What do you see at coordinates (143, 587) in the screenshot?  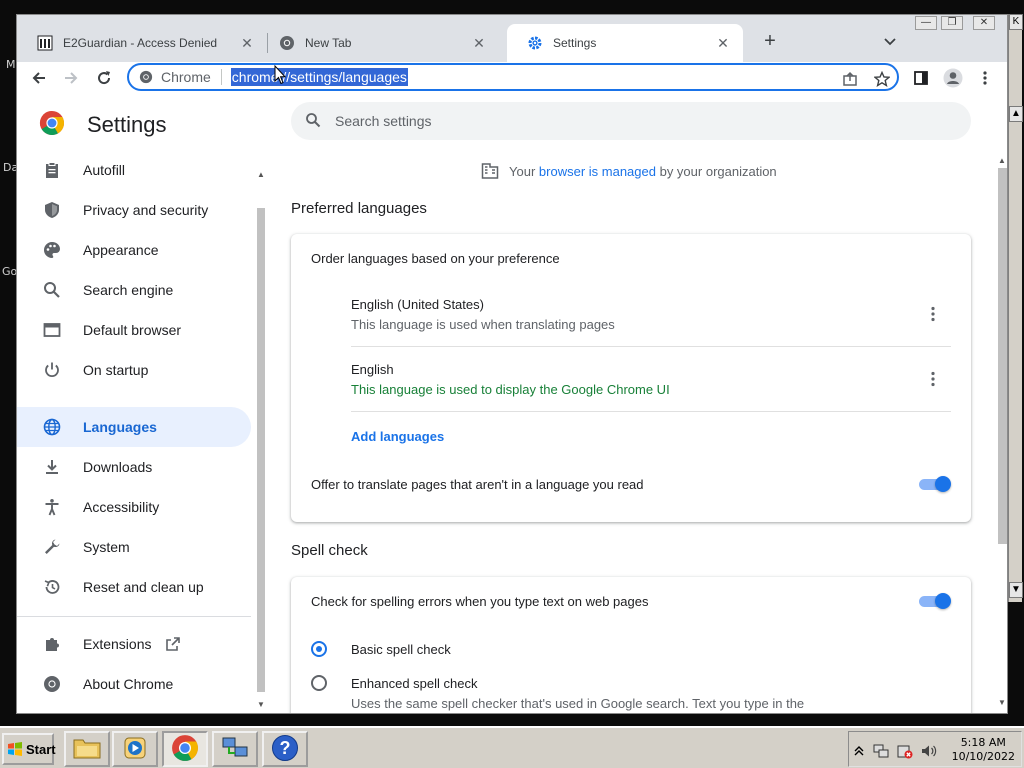 I see `sidebar-item-label: Reset and clean up` at bounding box center [143, 587].